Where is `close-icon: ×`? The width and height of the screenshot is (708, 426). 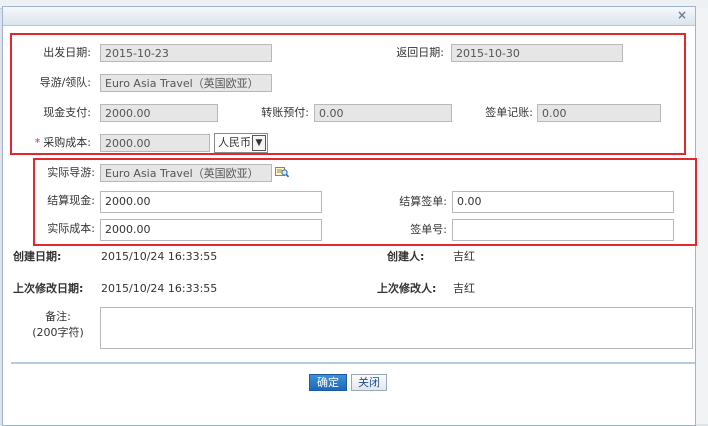
close-icon: × is located at coordinates (682, 15).